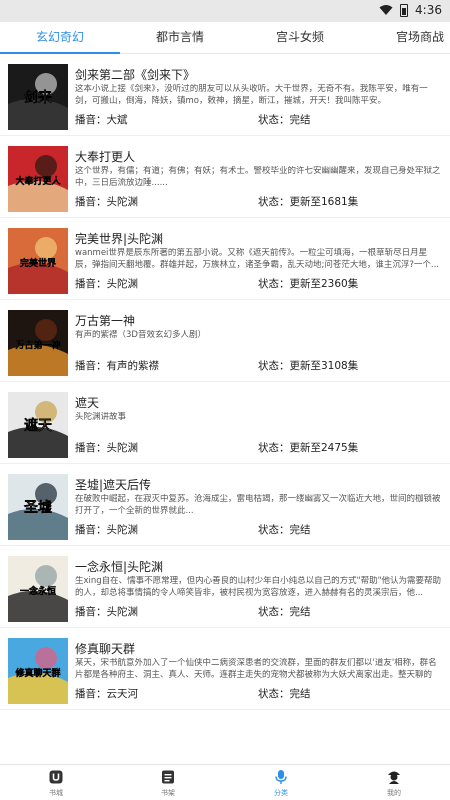 This screenshot has height=800, width=450. I want to click on nav-bookshelf: 书架, so click(168, 782).